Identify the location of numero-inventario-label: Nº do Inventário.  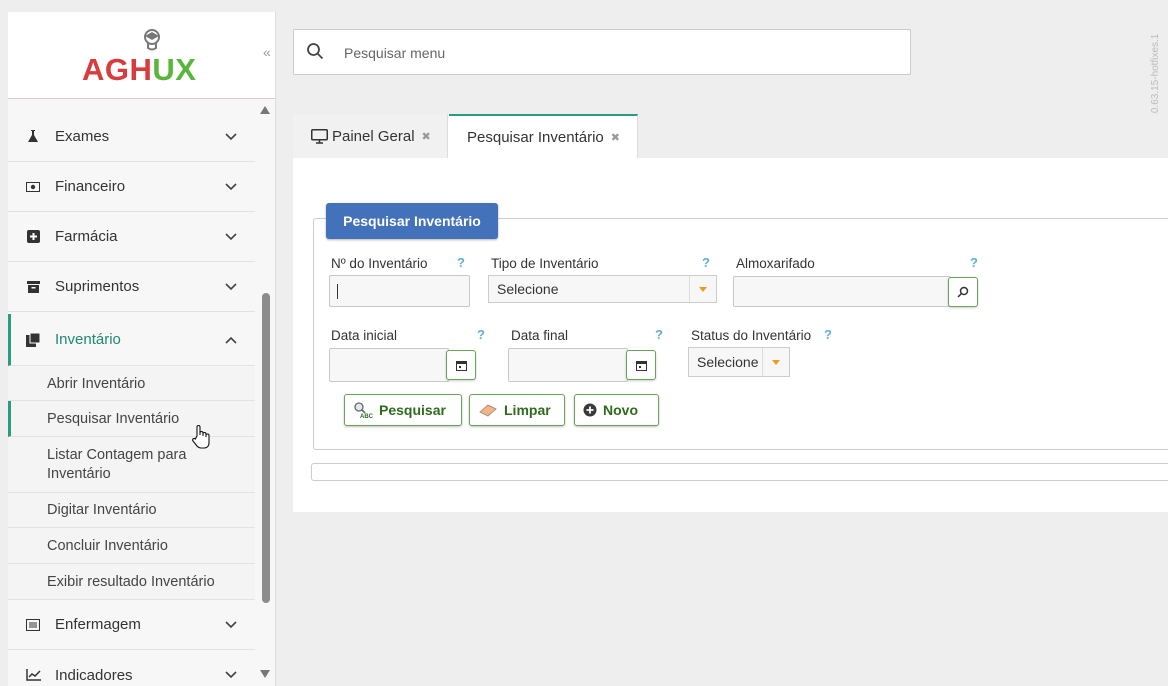
(379, 263).